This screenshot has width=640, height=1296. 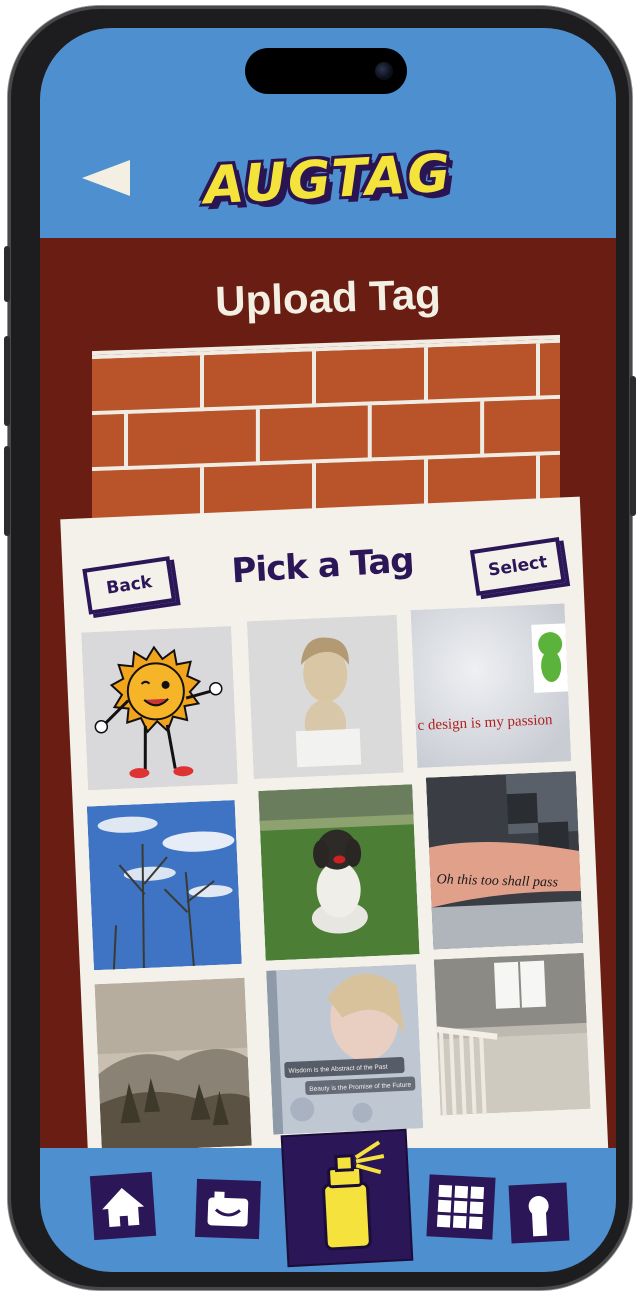 I want to click on app-logo: AUGTAG, so click(x=328, y=180).